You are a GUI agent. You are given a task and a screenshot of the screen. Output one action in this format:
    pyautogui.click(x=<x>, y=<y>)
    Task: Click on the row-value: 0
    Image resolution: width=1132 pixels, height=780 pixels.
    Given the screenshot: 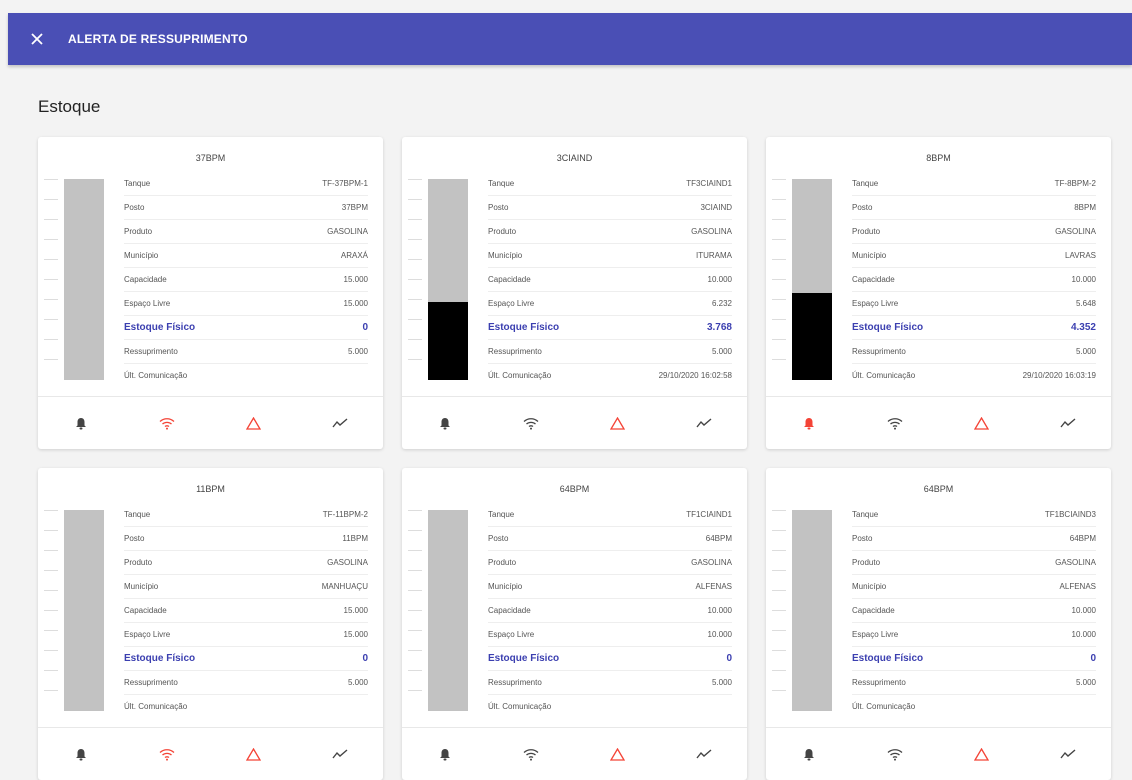 What is the action you would take?
    pyautogui.click(x=365, y=327)
    